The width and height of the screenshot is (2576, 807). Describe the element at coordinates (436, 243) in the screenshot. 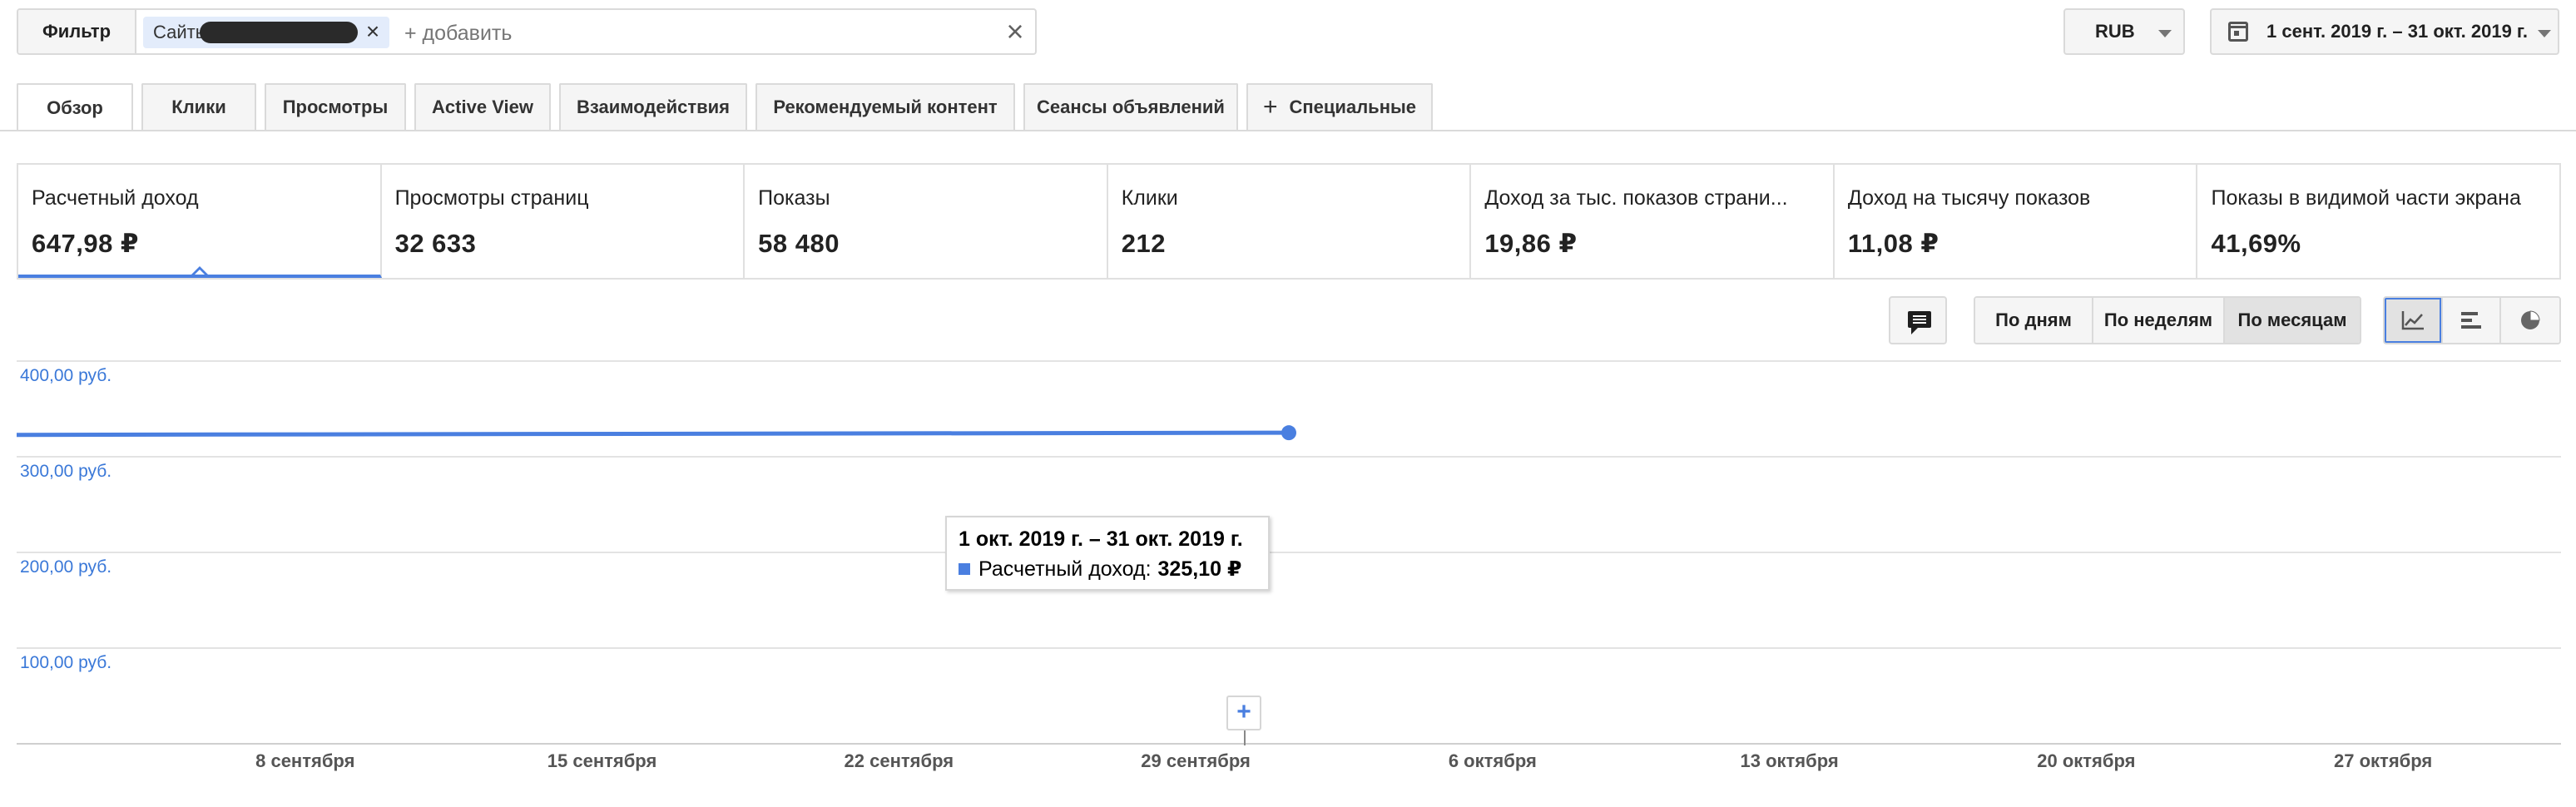

I see `metric-value: 32 633` at that location.